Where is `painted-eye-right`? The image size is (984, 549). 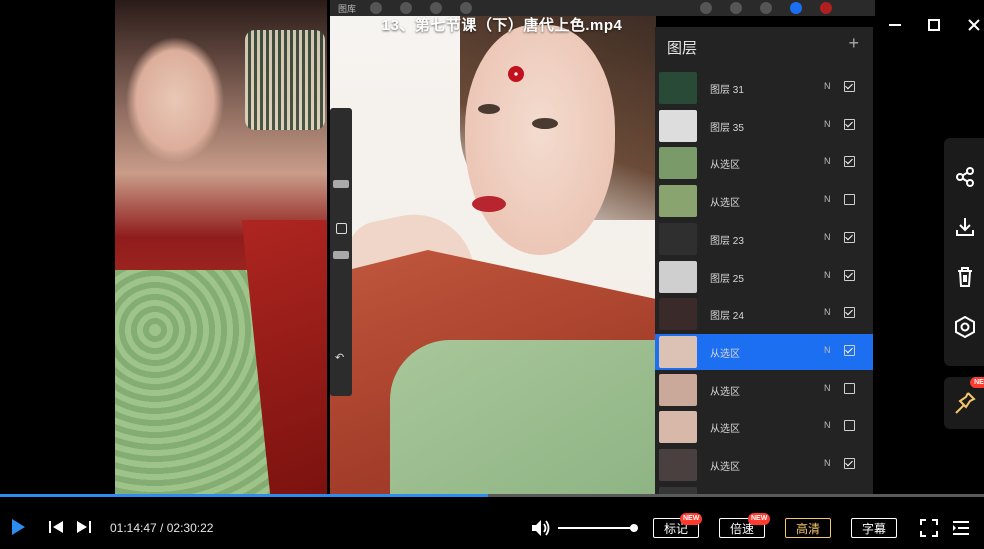
painted-eye-right is located at coordinates (545, 123).